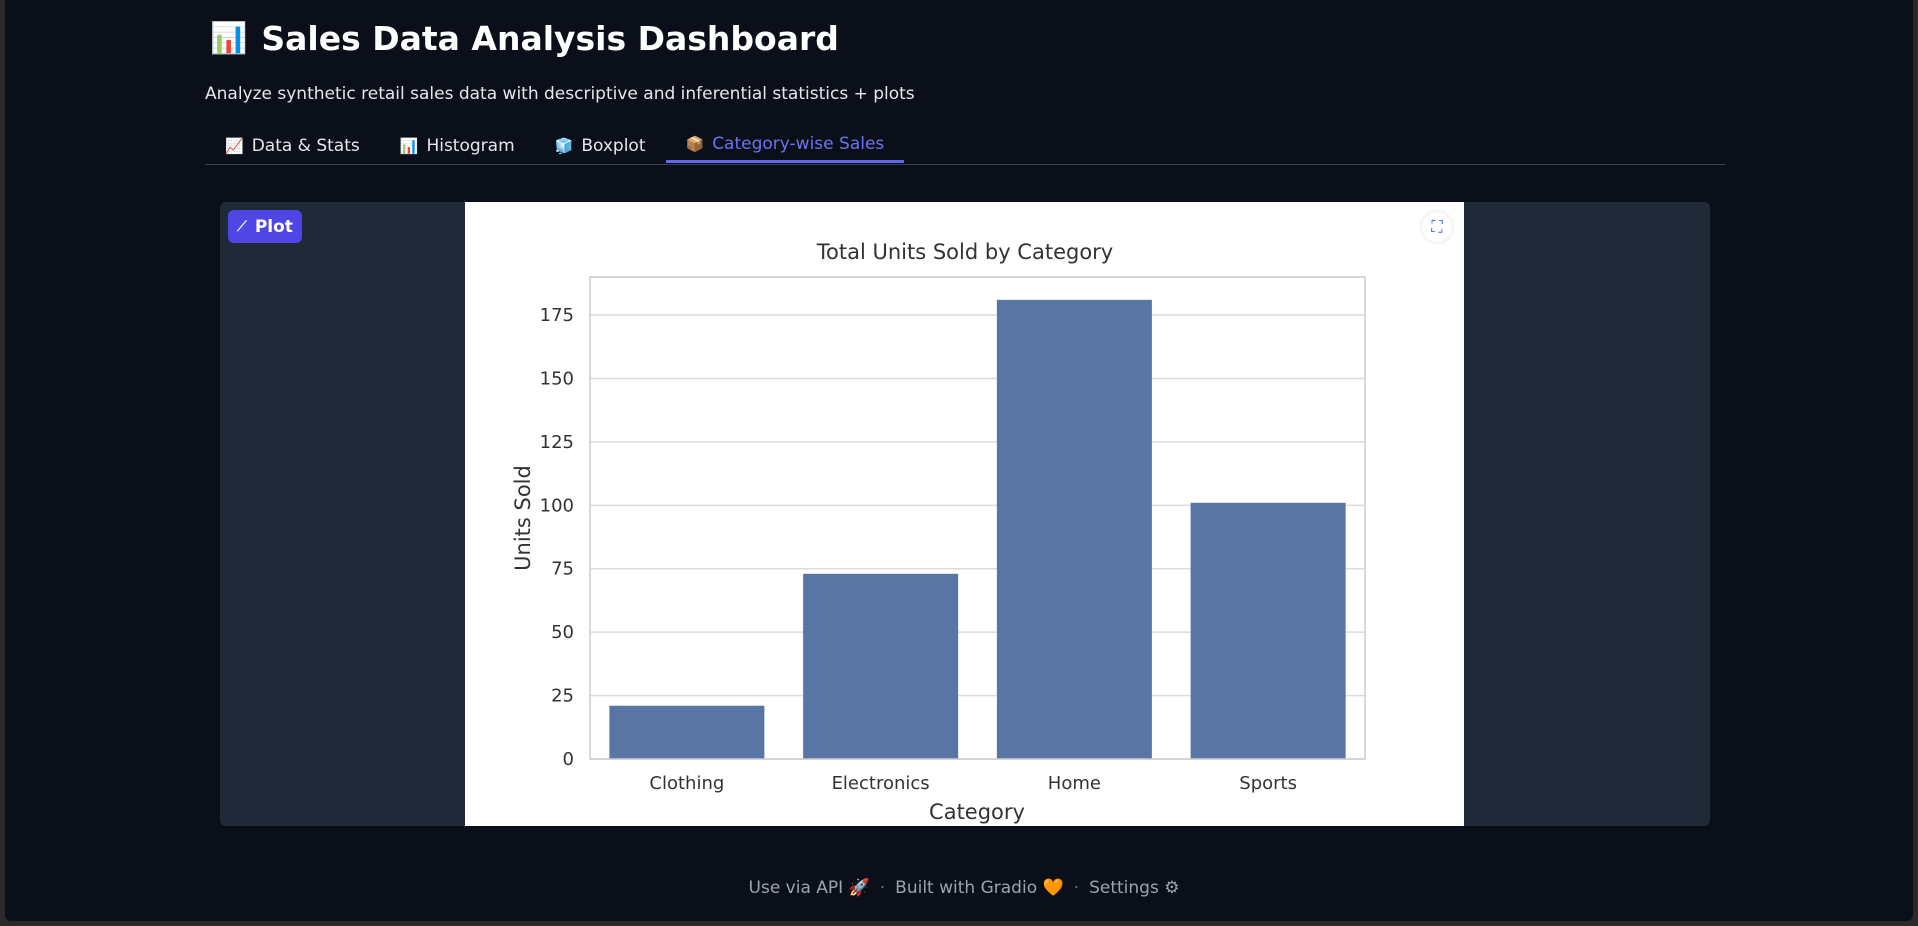 This screenshot has height=926, width=1918. I want to click on header: 📊 Sales Data Analysis Dashboard, so click(524, 39).